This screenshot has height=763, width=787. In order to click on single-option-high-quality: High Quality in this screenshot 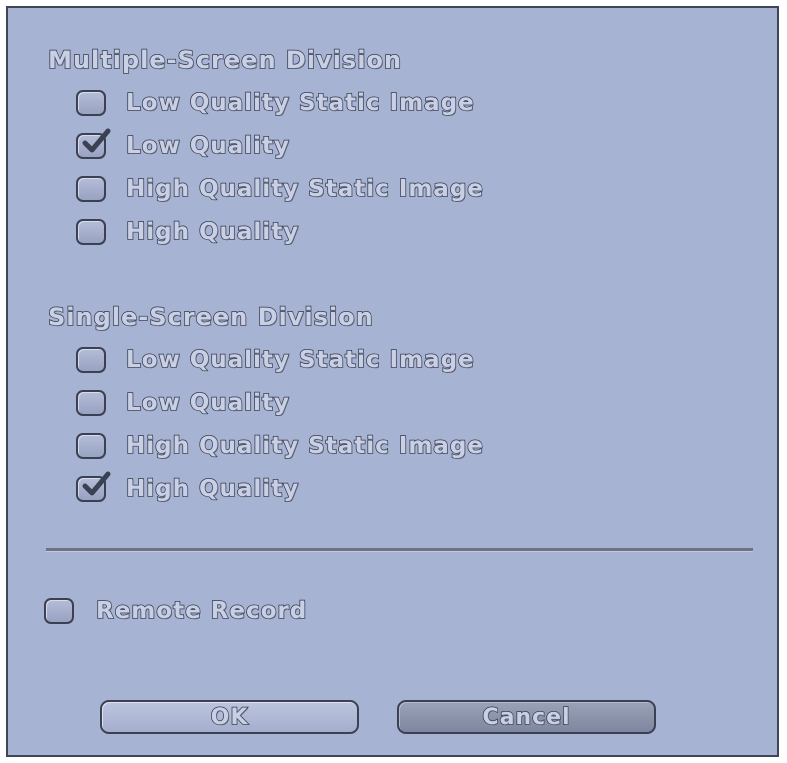, I will do `click(188, 488)`.